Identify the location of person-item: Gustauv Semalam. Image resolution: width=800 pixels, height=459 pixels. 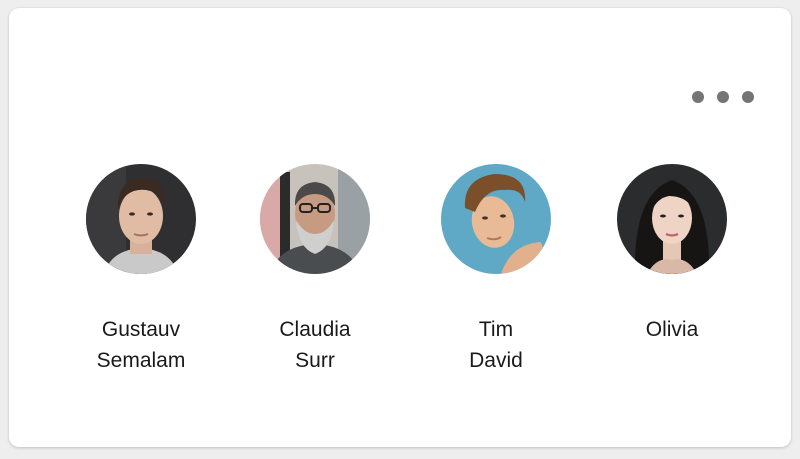
(141, 270).